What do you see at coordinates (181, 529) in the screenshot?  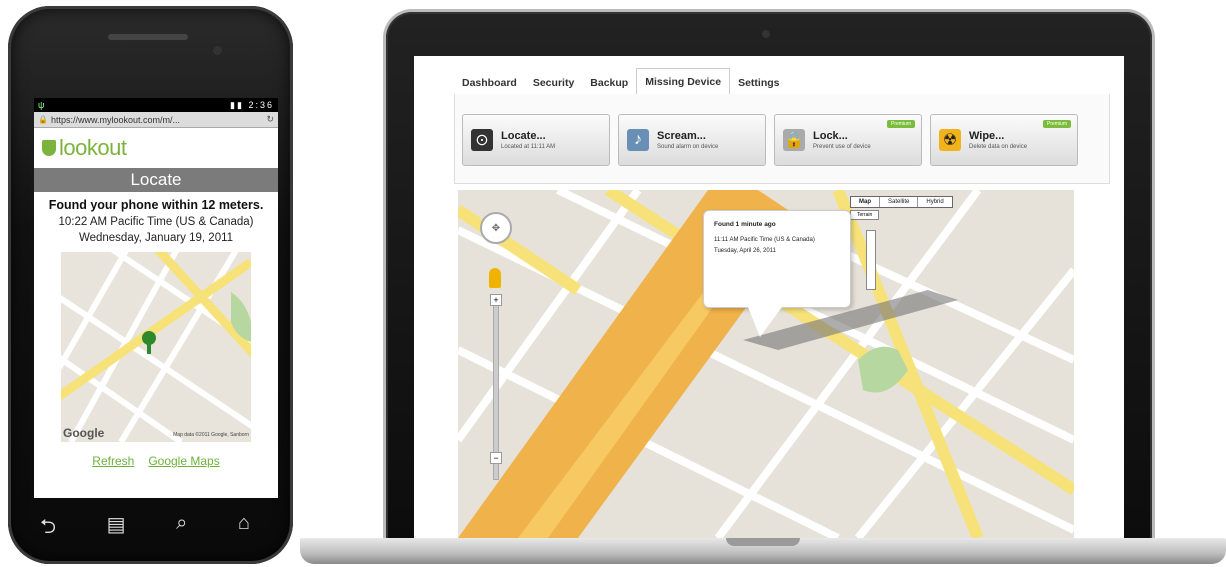 I see `search-icon: ⌕` at bounding box center [181, 529].